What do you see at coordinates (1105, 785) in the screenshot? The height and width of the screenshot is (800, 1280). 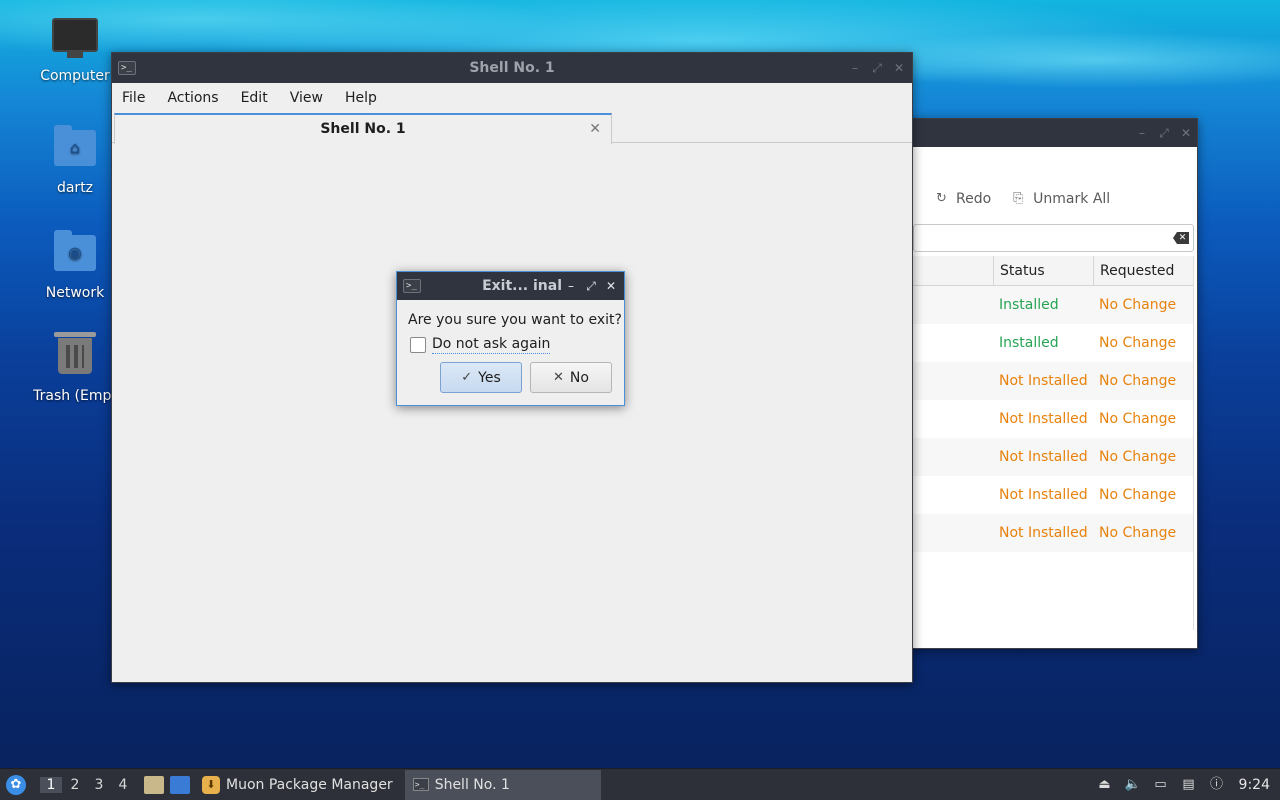 I see `eject-icon: ⏏` at bounding box center [1105, 785].